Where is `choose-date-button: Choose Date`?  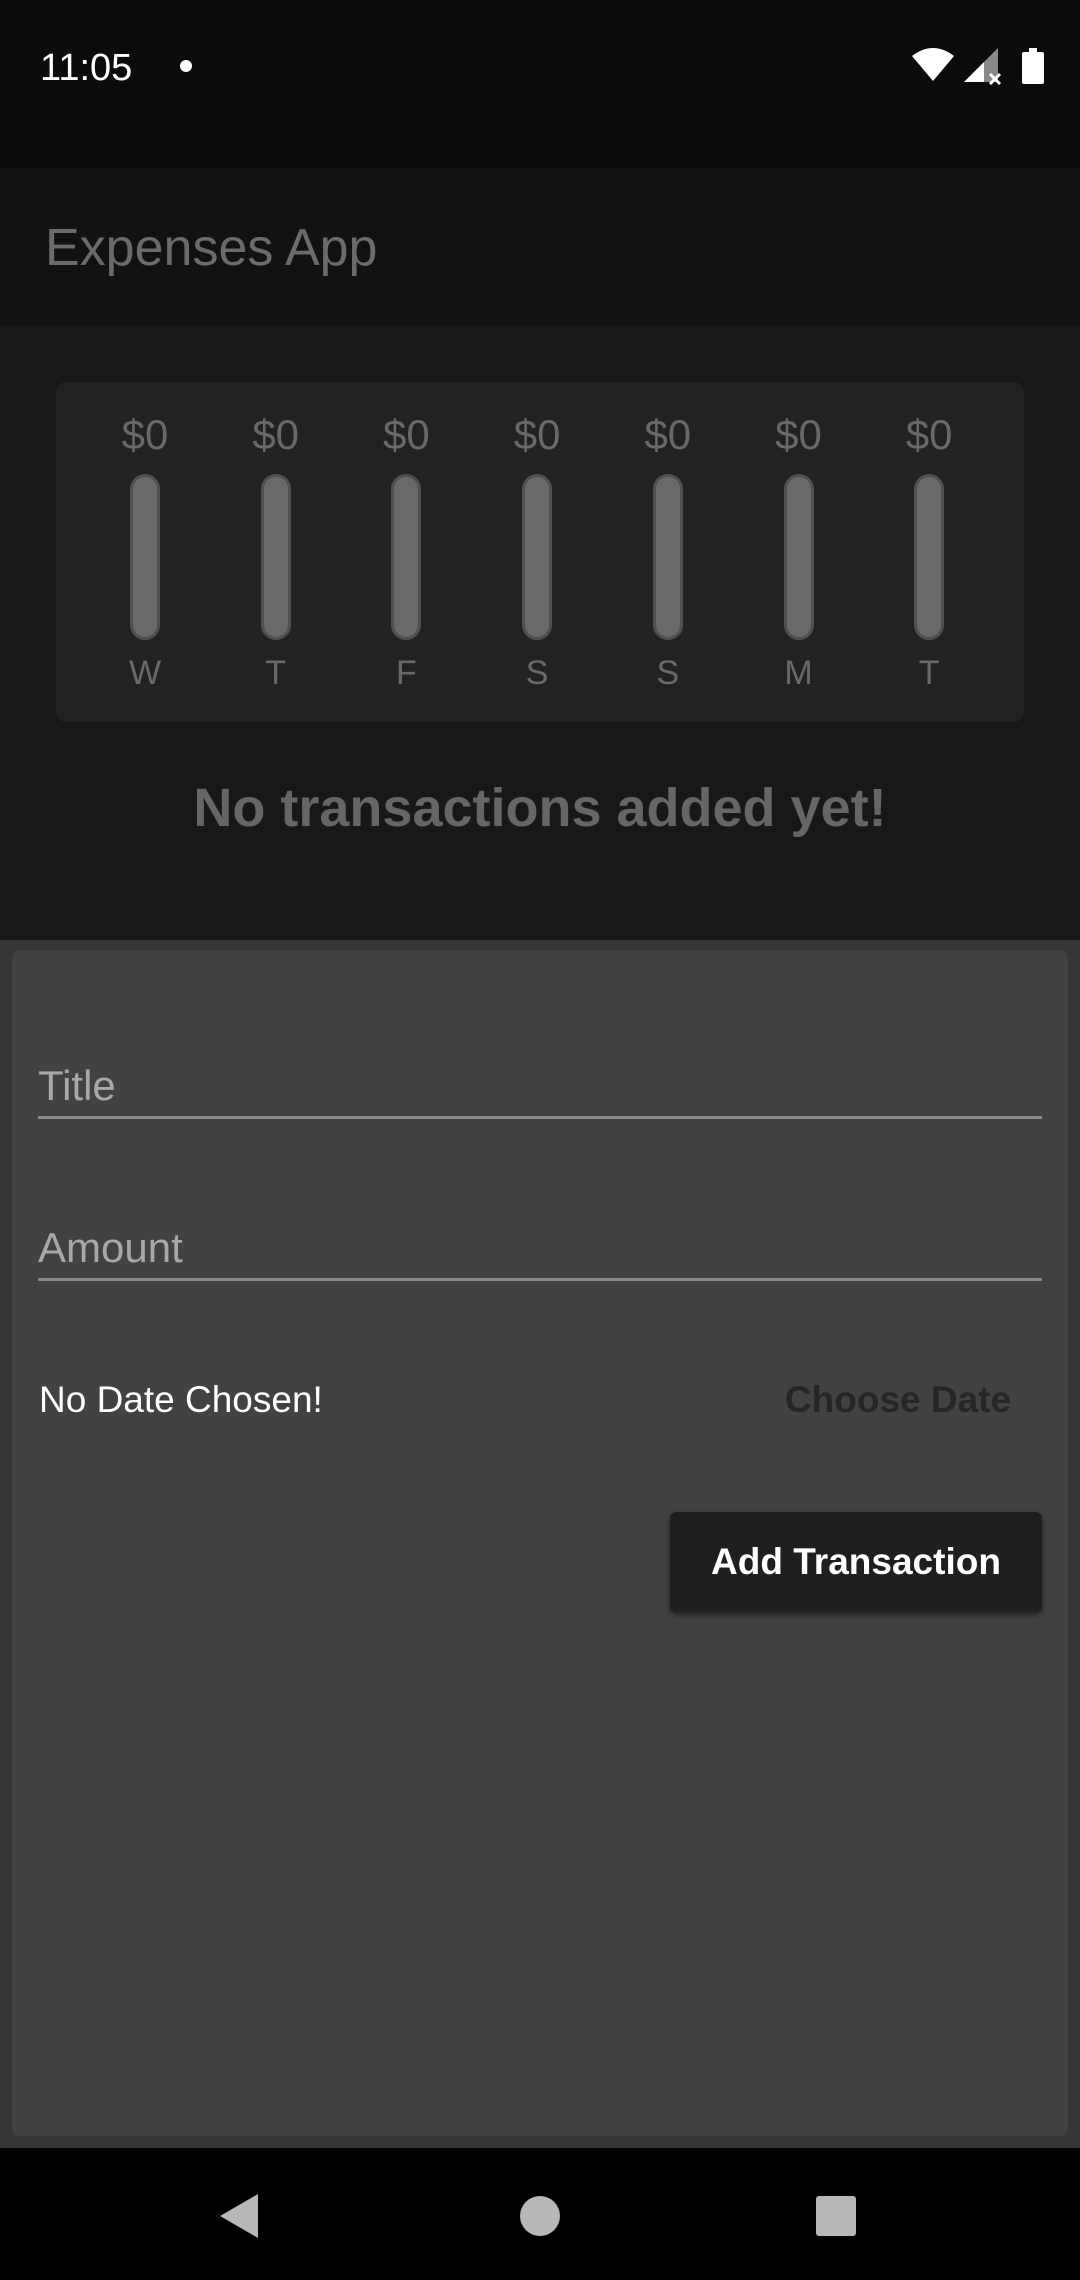
choose-date-button: Choose Date is located at coordinates (898, 1400).